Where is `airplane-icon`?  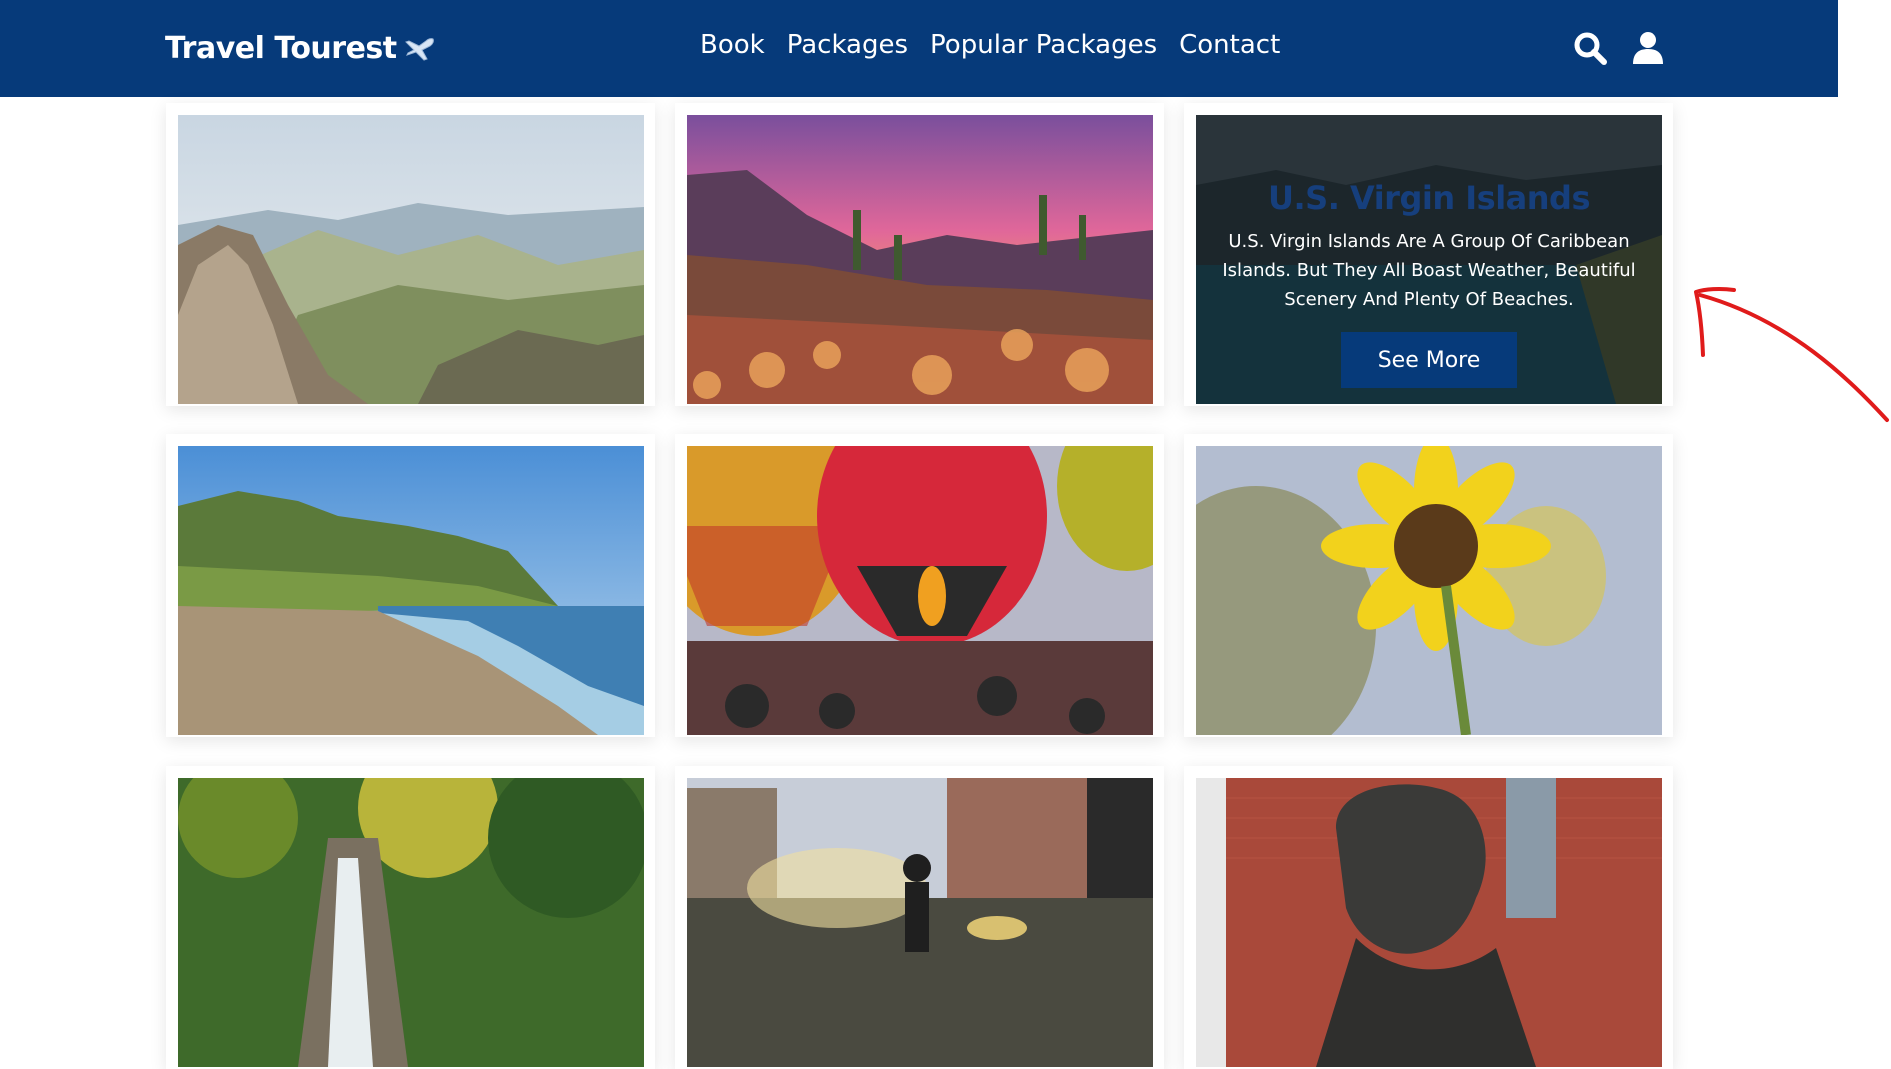 airplane-icon is located at coordinates (419, 49).